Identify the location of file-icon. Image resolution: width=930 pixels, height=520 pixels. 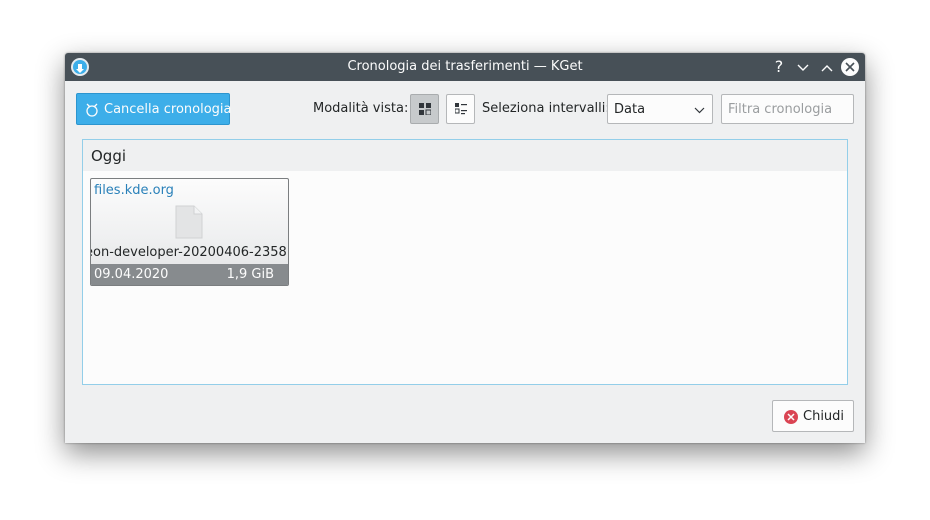
(189, 224).